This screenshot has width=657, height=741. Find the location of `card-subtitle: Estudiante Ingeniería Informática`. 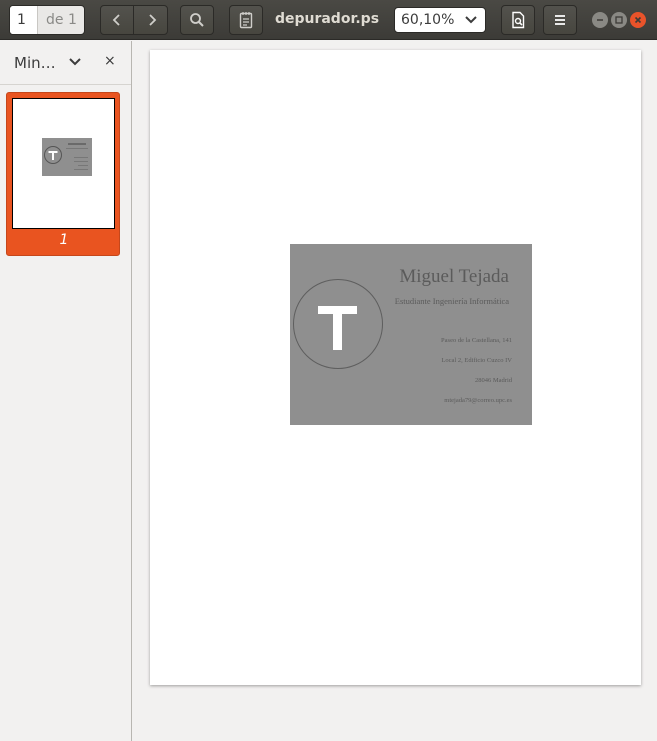

card-subtitle: Estudiante Ingeniería Informática is located at coordinates (451, 301).